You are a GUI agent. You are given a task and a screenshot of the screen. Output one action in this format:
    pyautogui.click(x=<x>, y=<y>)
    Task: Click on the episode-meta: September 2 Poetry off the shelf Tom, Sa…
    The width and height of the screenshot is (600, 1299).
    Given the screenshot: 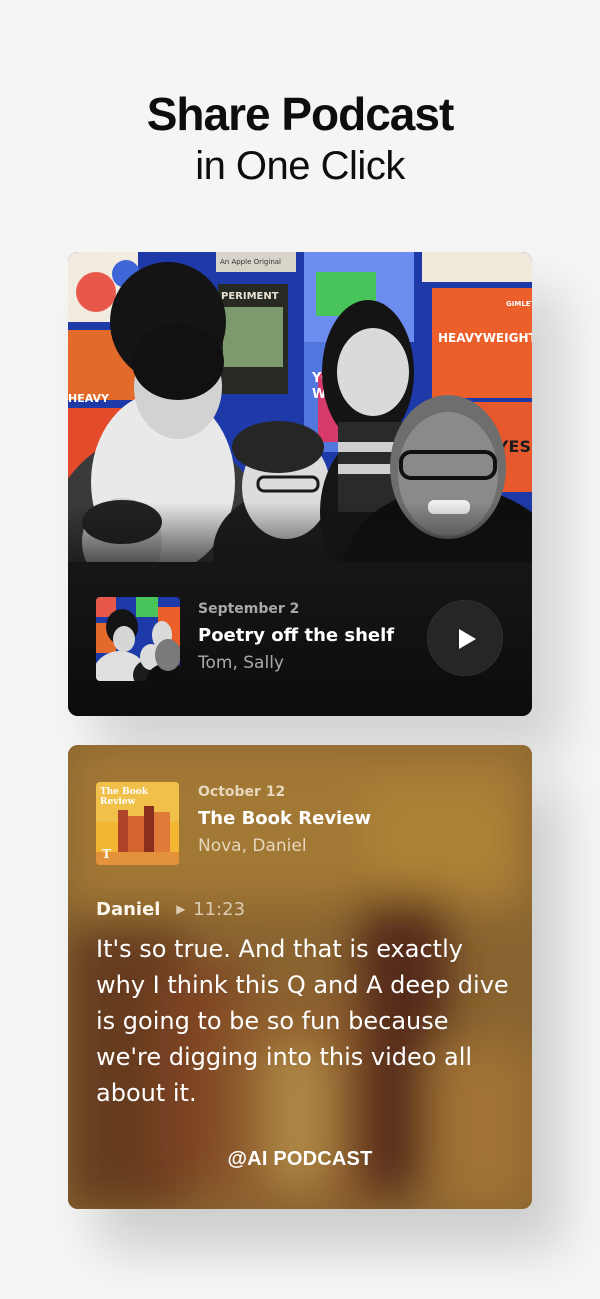 What is the action you would take?
    pyautogui.click(x=296, y=638)
    